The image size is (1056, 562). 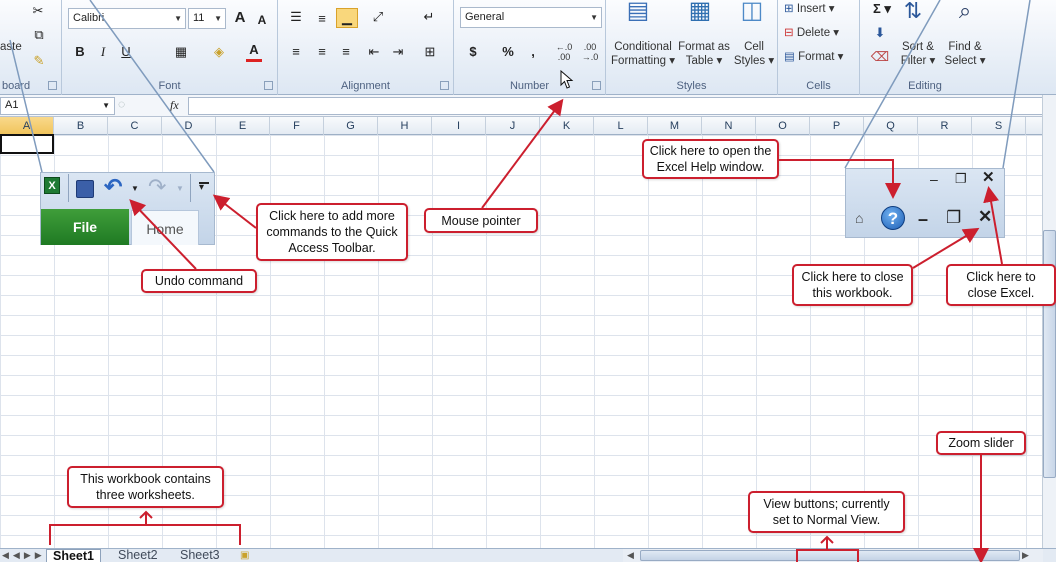 What do you see at coordinates (965, 17) in the screenshot?
I see `find-binoculars-icon: ⌕` at bounding box center [965, 17].